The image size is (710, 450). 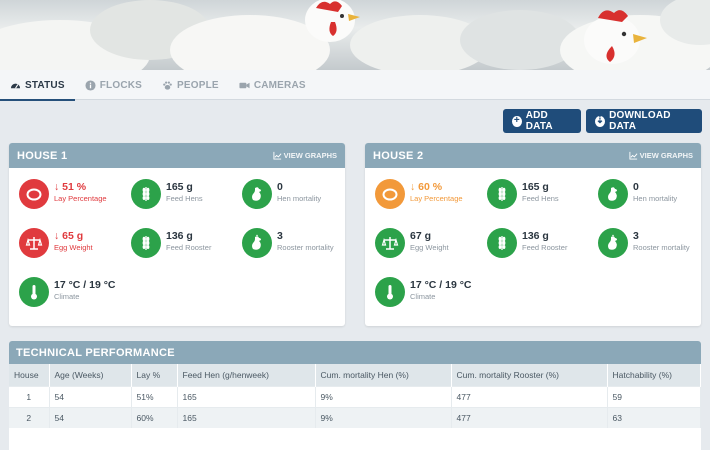 I want to click on metric-value: 3, so click(x=280, y=236).